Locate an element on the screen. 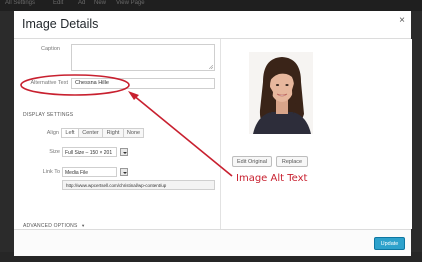  display-settings-heading: DISPLAY SETTINGS is located at coordinates (48, 115).